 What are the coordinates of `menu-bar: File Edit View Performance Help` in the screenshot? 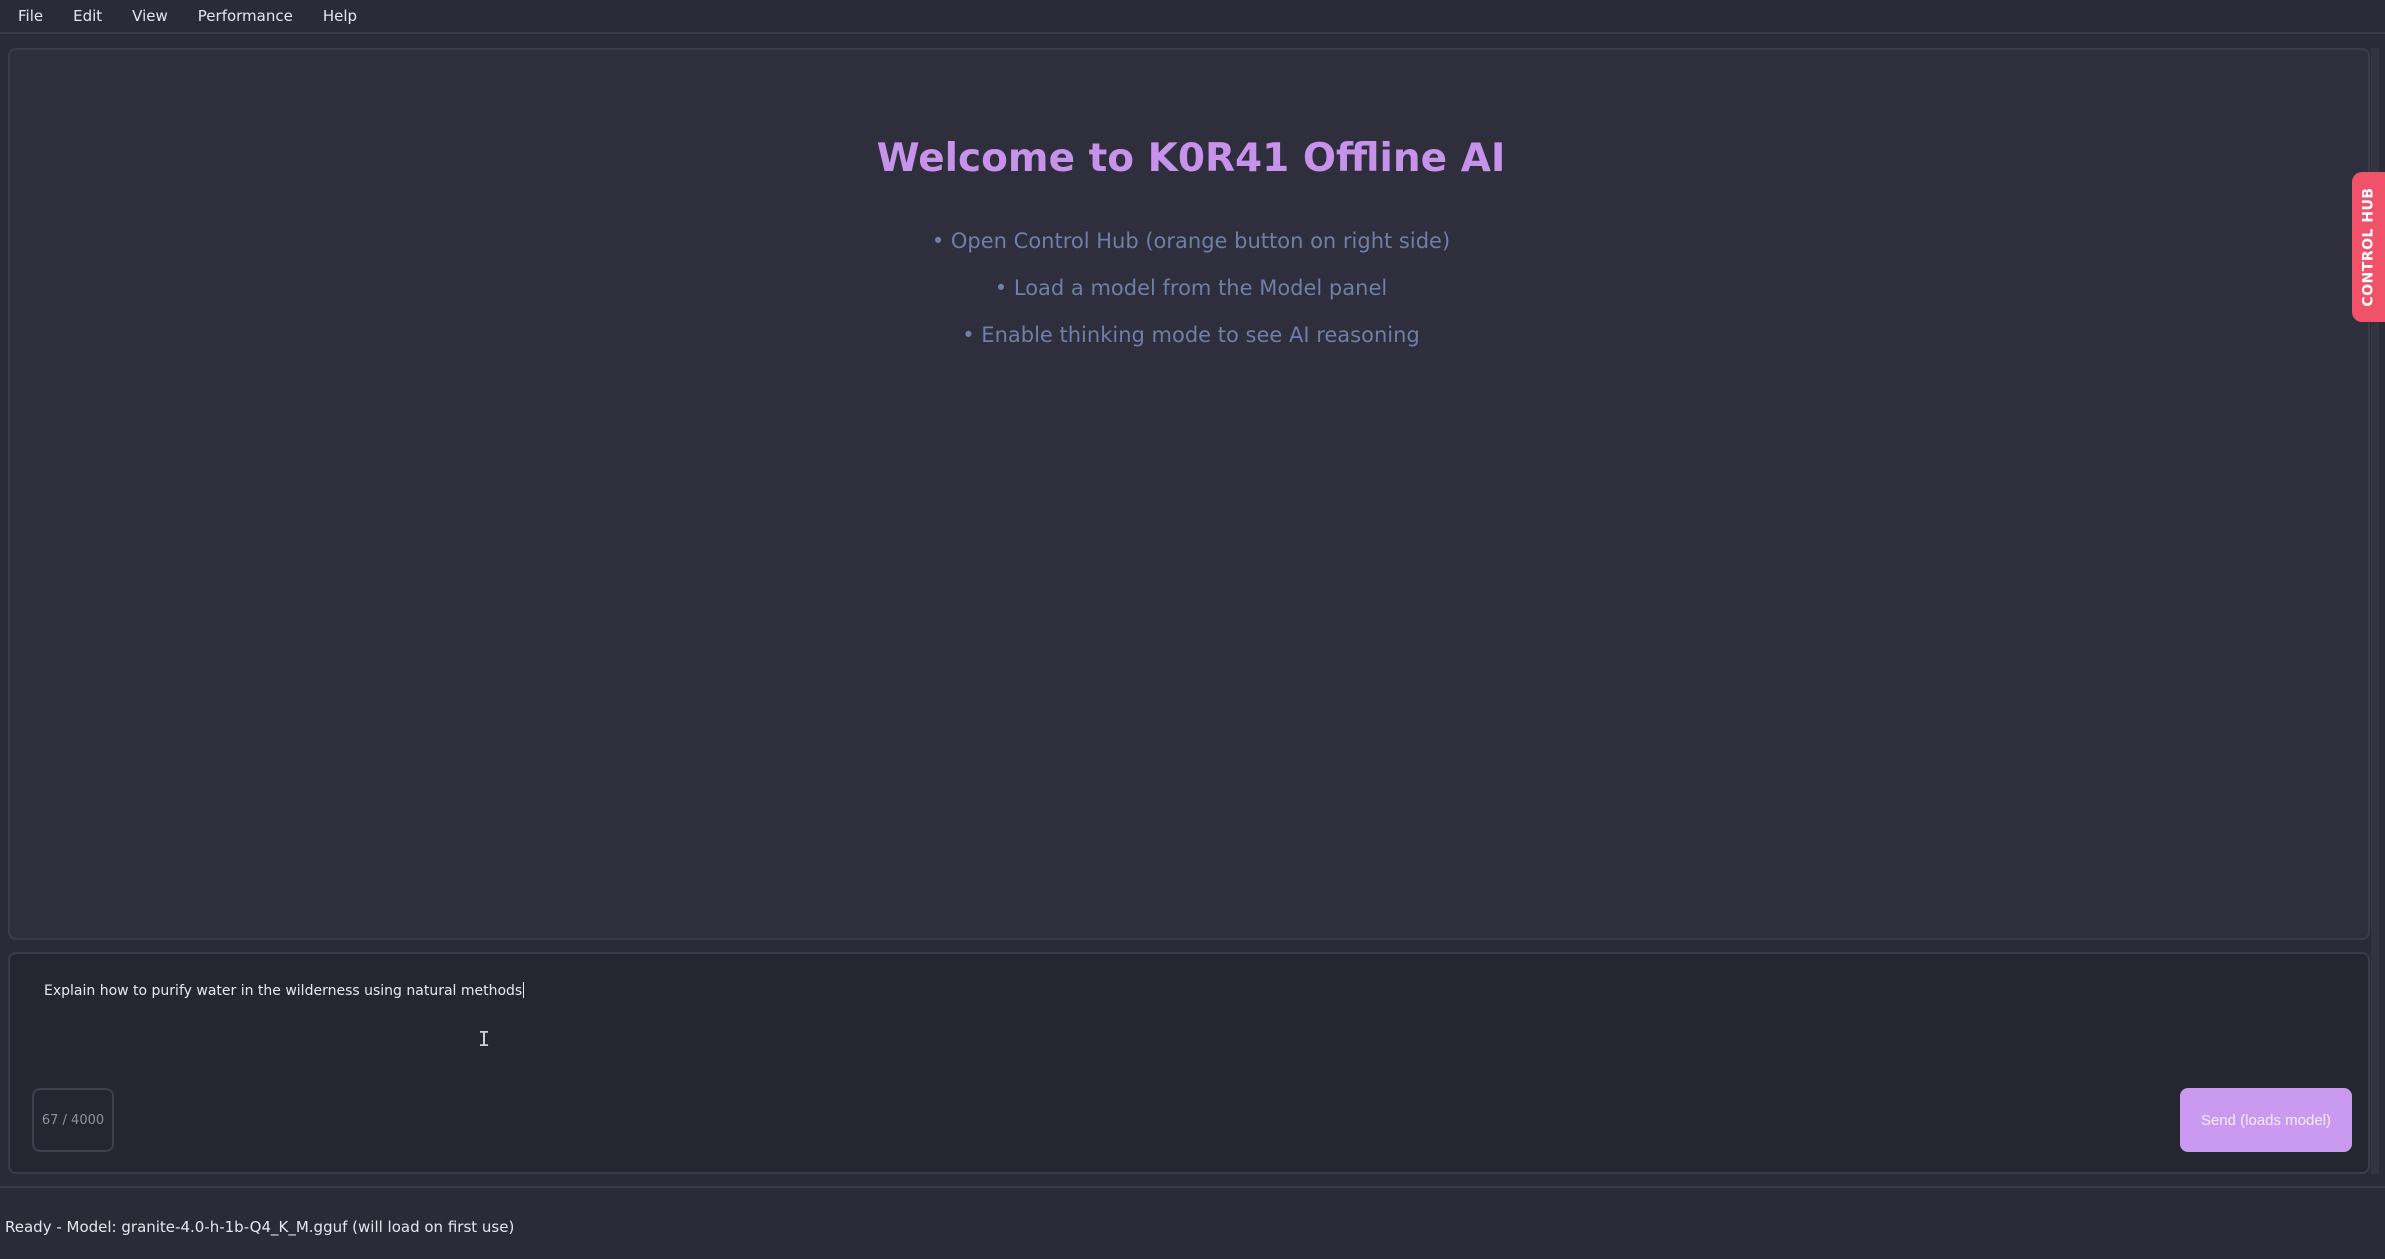 It's located at (1192, 17).